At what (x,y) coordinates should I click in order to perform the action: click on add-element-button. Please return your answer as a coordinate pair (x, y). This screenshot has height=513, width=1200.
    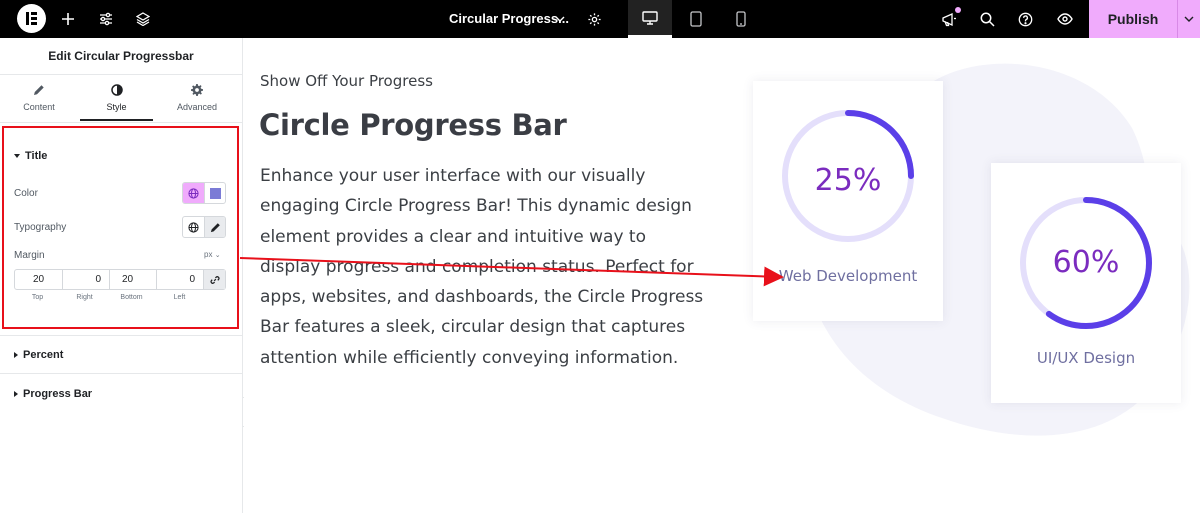
    Looking at the image, I should click on (68, 19).